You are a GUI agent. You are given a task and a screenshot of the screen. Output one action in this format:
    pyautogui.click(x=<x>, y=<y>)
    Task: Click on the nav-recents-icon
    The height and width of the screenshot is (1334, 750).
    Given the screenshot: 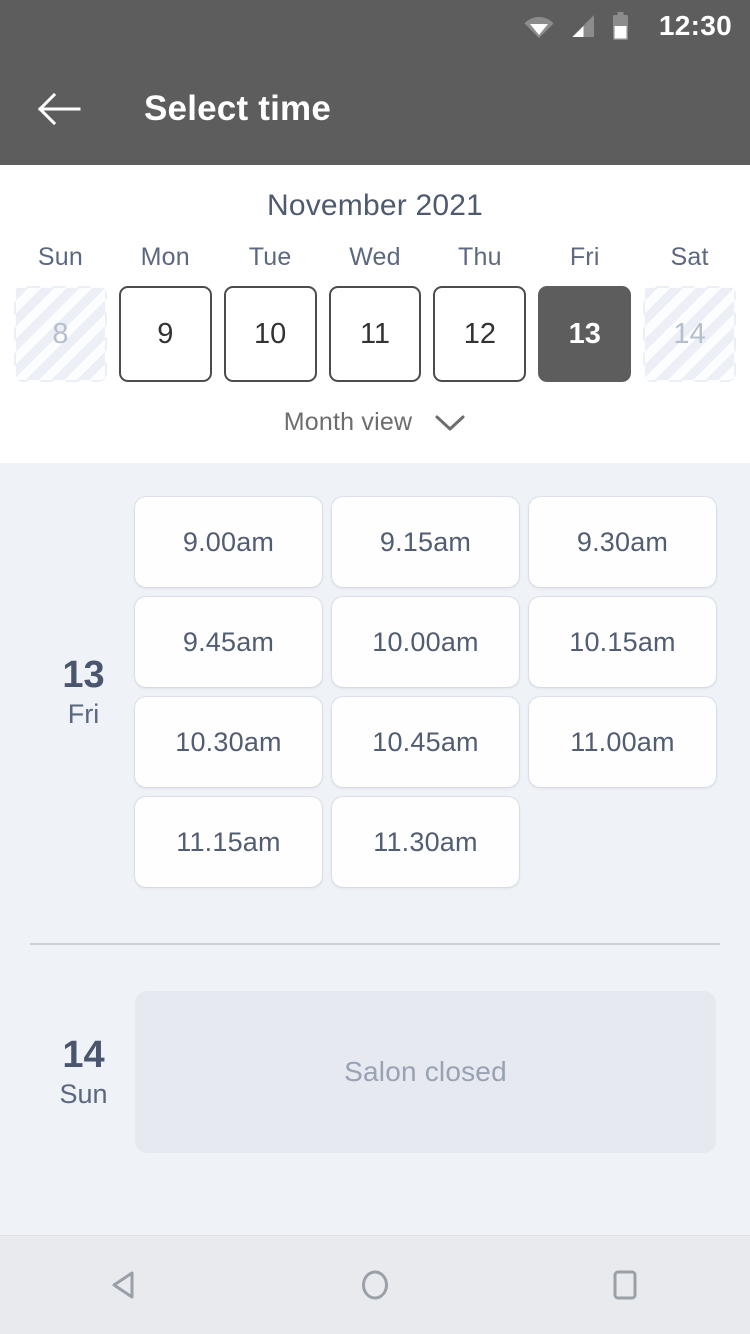 What is the action you would take?
    pyautogui.click(x=625, y=1285)
    